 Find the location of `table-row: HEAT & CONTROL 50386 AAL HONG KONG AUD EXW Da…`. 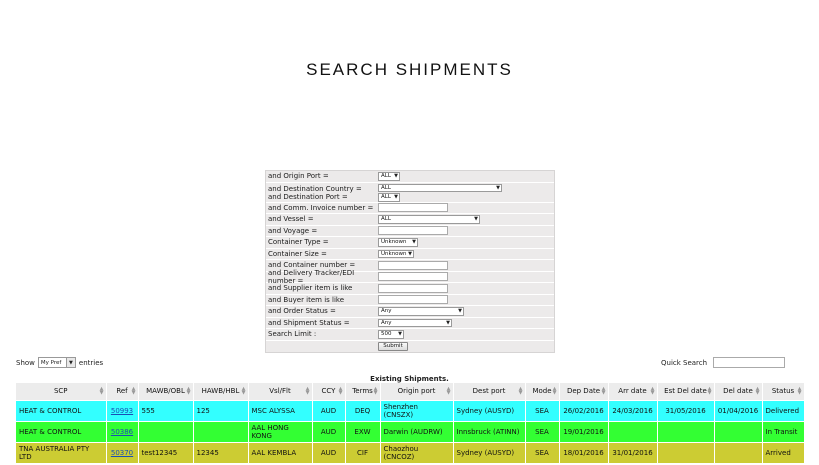

table-row: HEAT & CONTROL 50386 AAL HONG KONG AUD EXW Da… is located at coordinates (410, 431).